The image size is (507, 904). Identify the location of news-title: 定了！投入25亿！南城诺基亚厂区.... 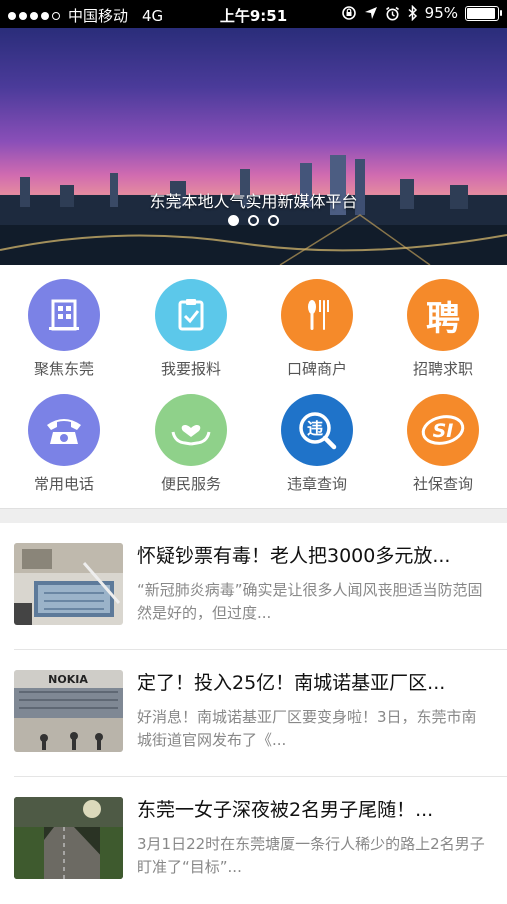
(313, 681).